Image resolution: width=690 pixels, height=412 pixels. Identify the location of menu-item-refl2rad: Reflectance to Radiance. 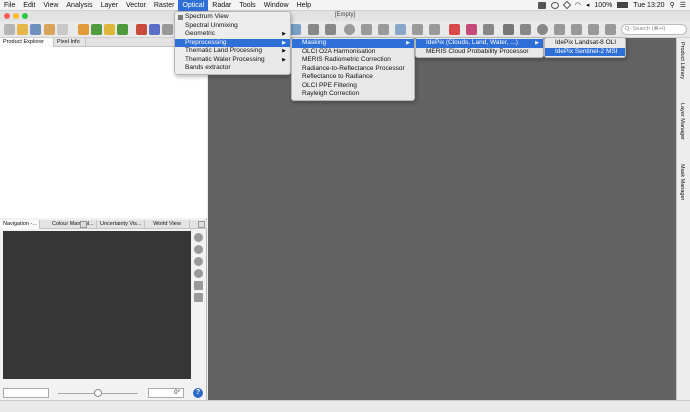
(353, 77).